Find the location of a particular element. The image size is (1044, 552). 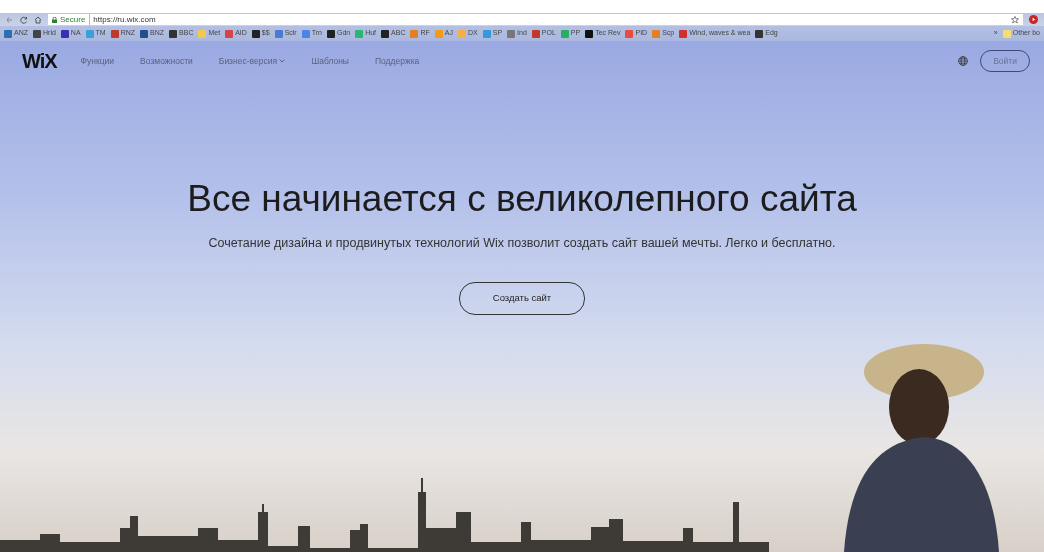

url-text: https://ru.wix.com is located at coordinates (124, 19).